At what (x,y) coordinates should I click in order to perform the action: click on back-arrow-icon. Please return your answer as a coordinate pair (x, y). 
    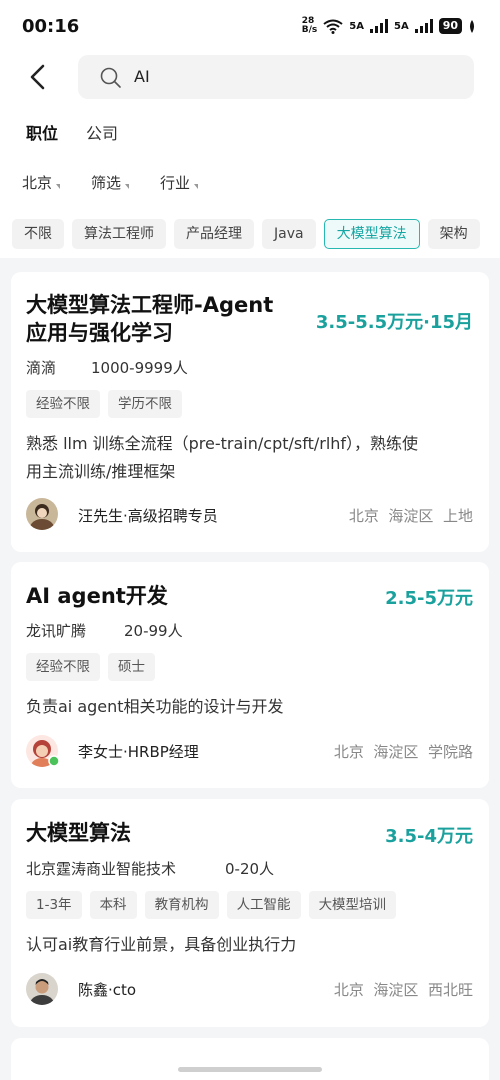
    Looking at the image, I should click on (39, 77).